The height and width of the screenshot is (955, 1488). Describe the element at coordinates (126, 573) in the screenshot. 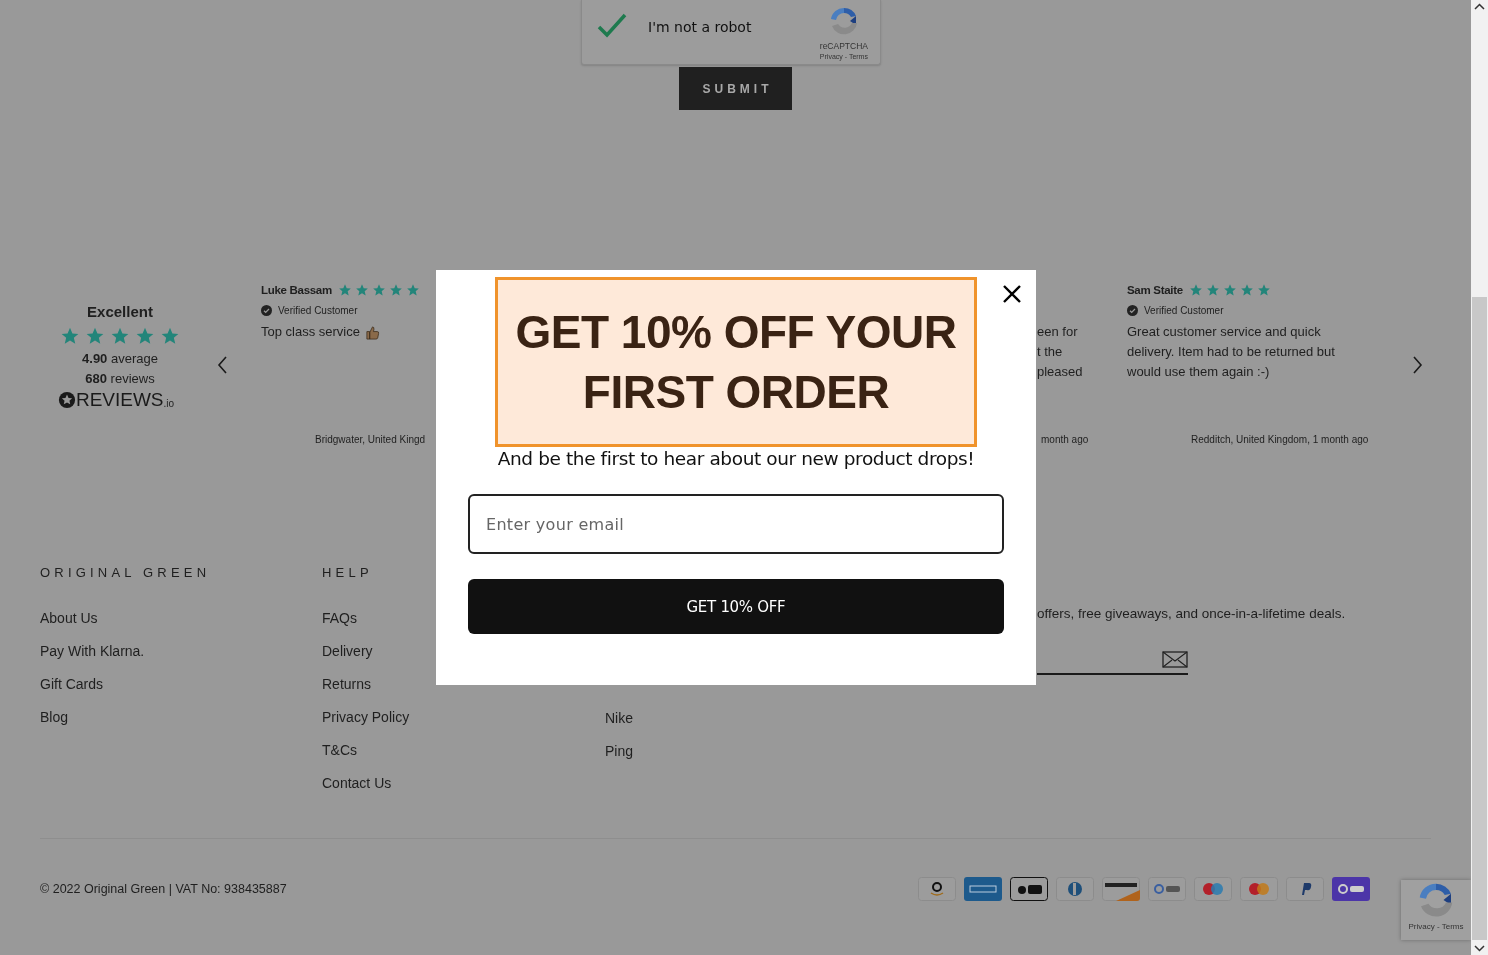

I see `footer-heading: ORIGINAL GREEN` at that location.